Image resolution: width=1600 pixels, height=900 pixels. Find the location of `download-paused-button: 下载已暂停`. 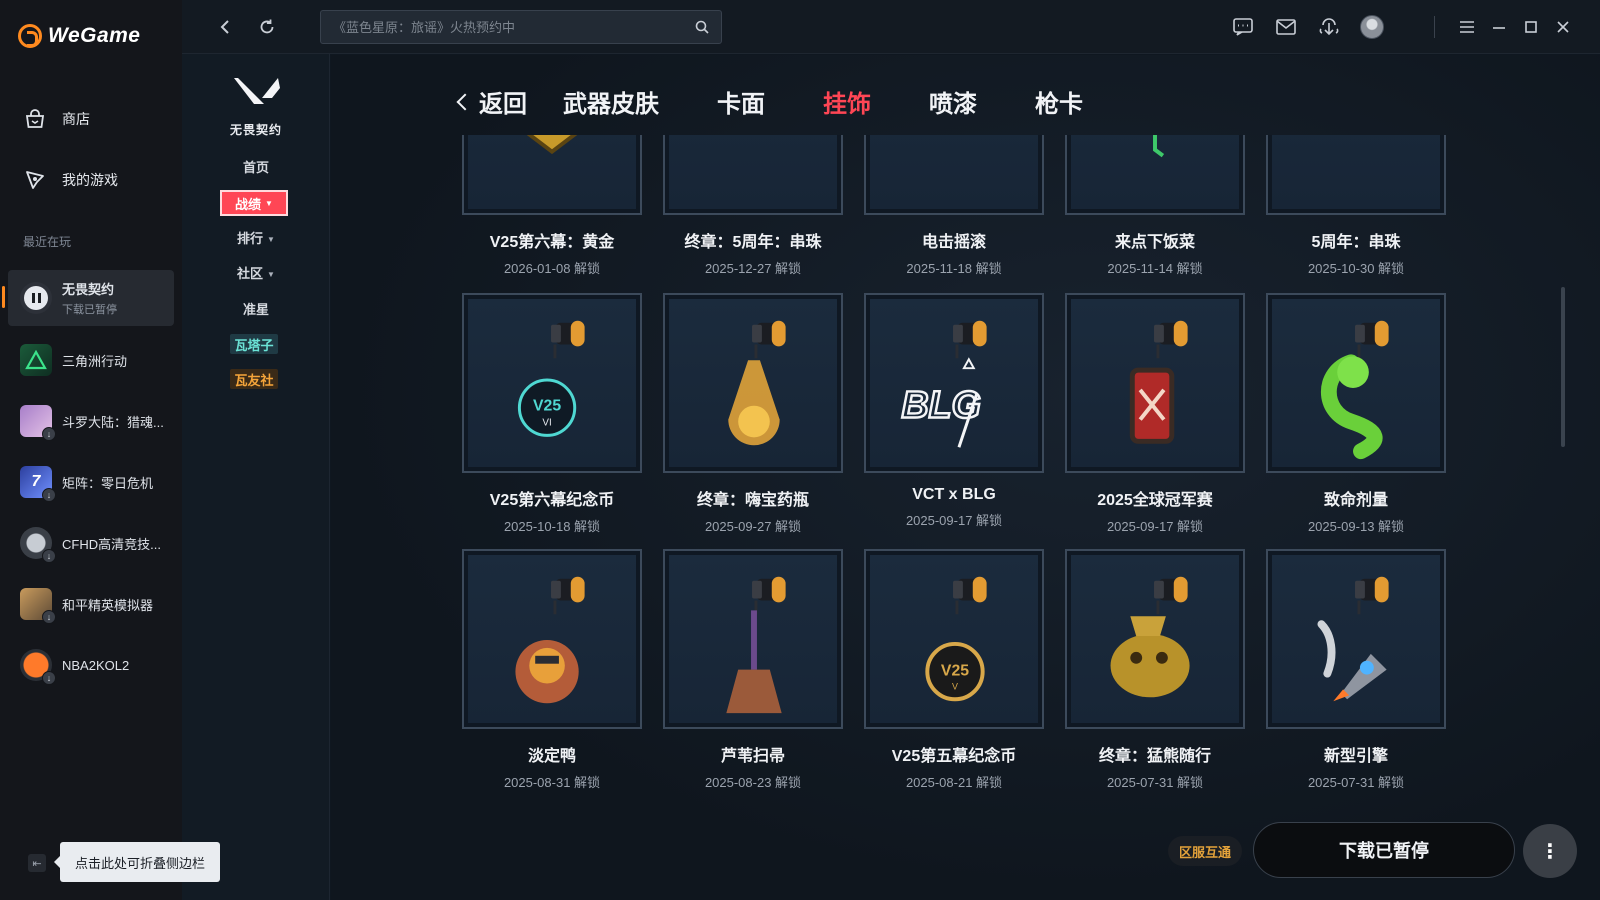

download-paused-button: 下载已暂停 is located at coordinates (1384, 850).